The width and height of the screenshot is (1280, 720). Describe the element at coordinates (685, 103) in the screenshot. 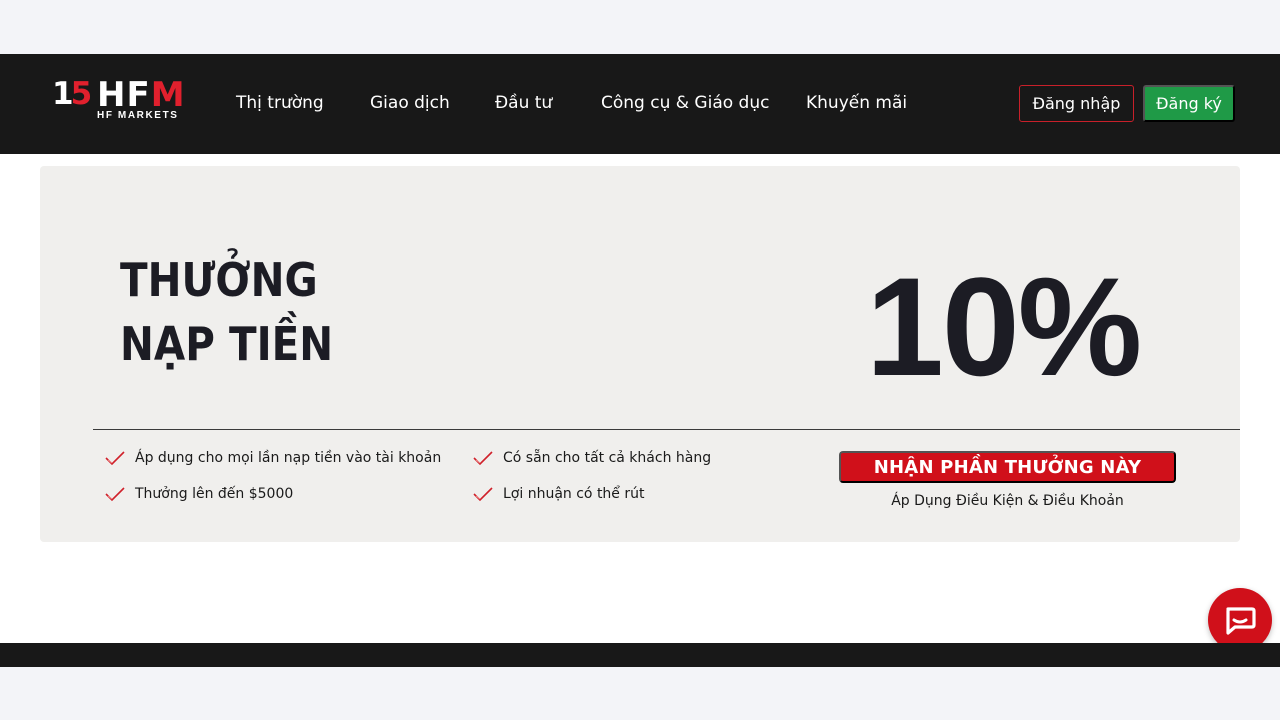

I see `nav-item-tools-education: Công cụ & Giáo dục` at that location.